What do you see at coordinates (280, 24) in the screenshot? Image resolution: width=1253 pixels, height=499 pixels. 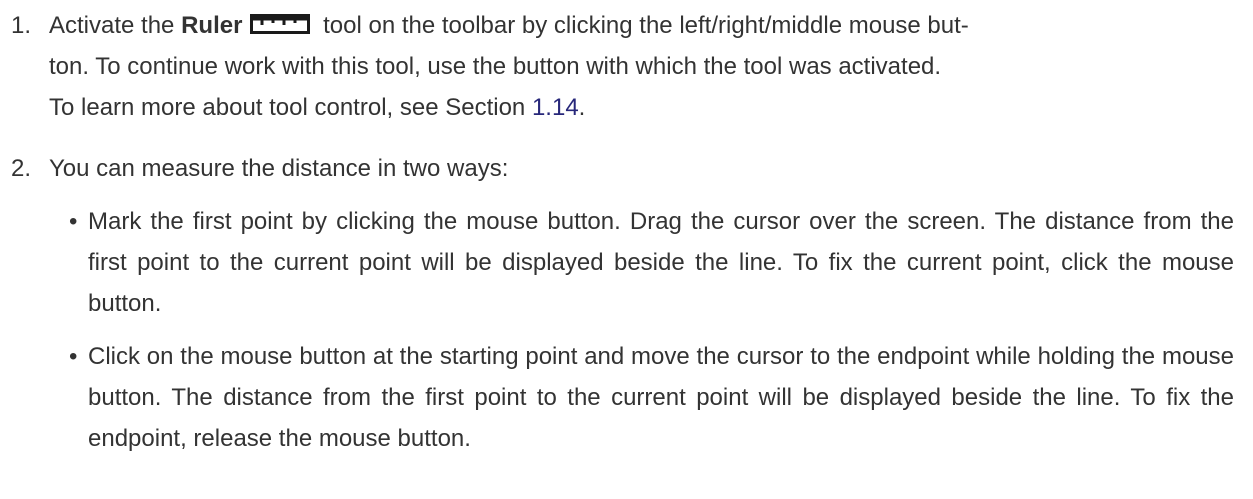 I see `ruler-icon` at bounding box center [280, 24].